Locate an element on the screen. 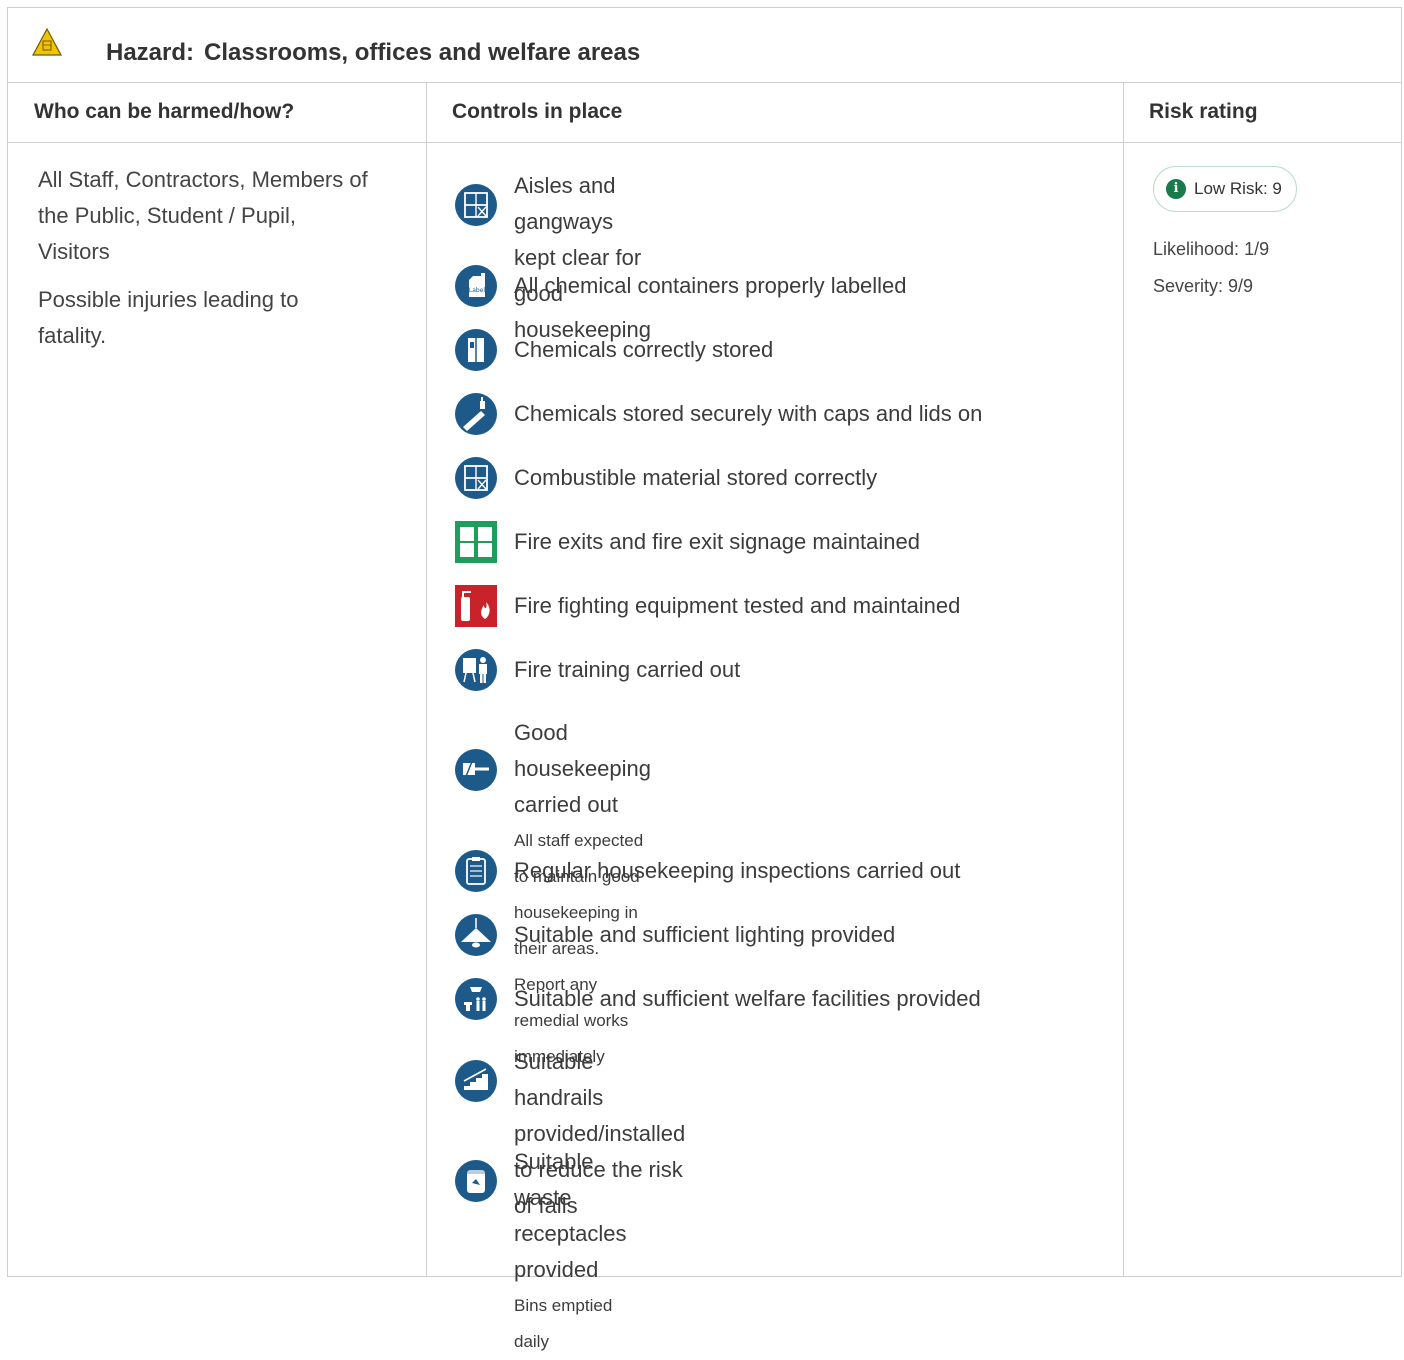 The height and width of the screenshot is (1360, 1404). risk-badge: i Low Risk: 9 is located at coordinates (1225, 189).